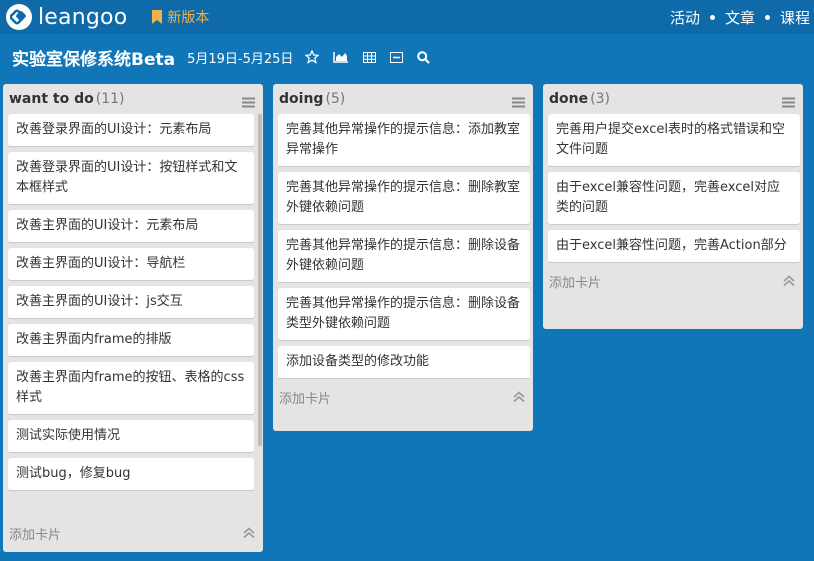 This screenshot has width=814, height=561. I want to click on leangoo-logo-icon, so click(19, 17).